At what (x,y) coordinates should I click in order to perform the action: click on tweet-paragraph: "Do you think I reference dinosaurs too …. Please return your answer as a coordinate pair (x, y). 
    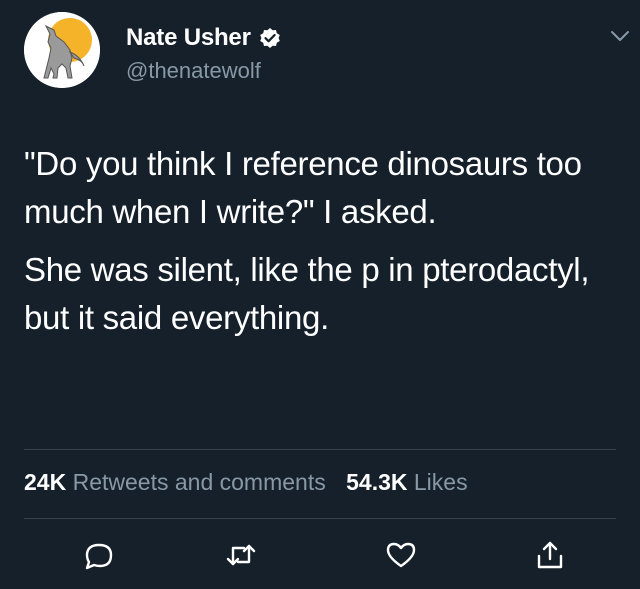
    Looking at the image, I should click on (303, 187).